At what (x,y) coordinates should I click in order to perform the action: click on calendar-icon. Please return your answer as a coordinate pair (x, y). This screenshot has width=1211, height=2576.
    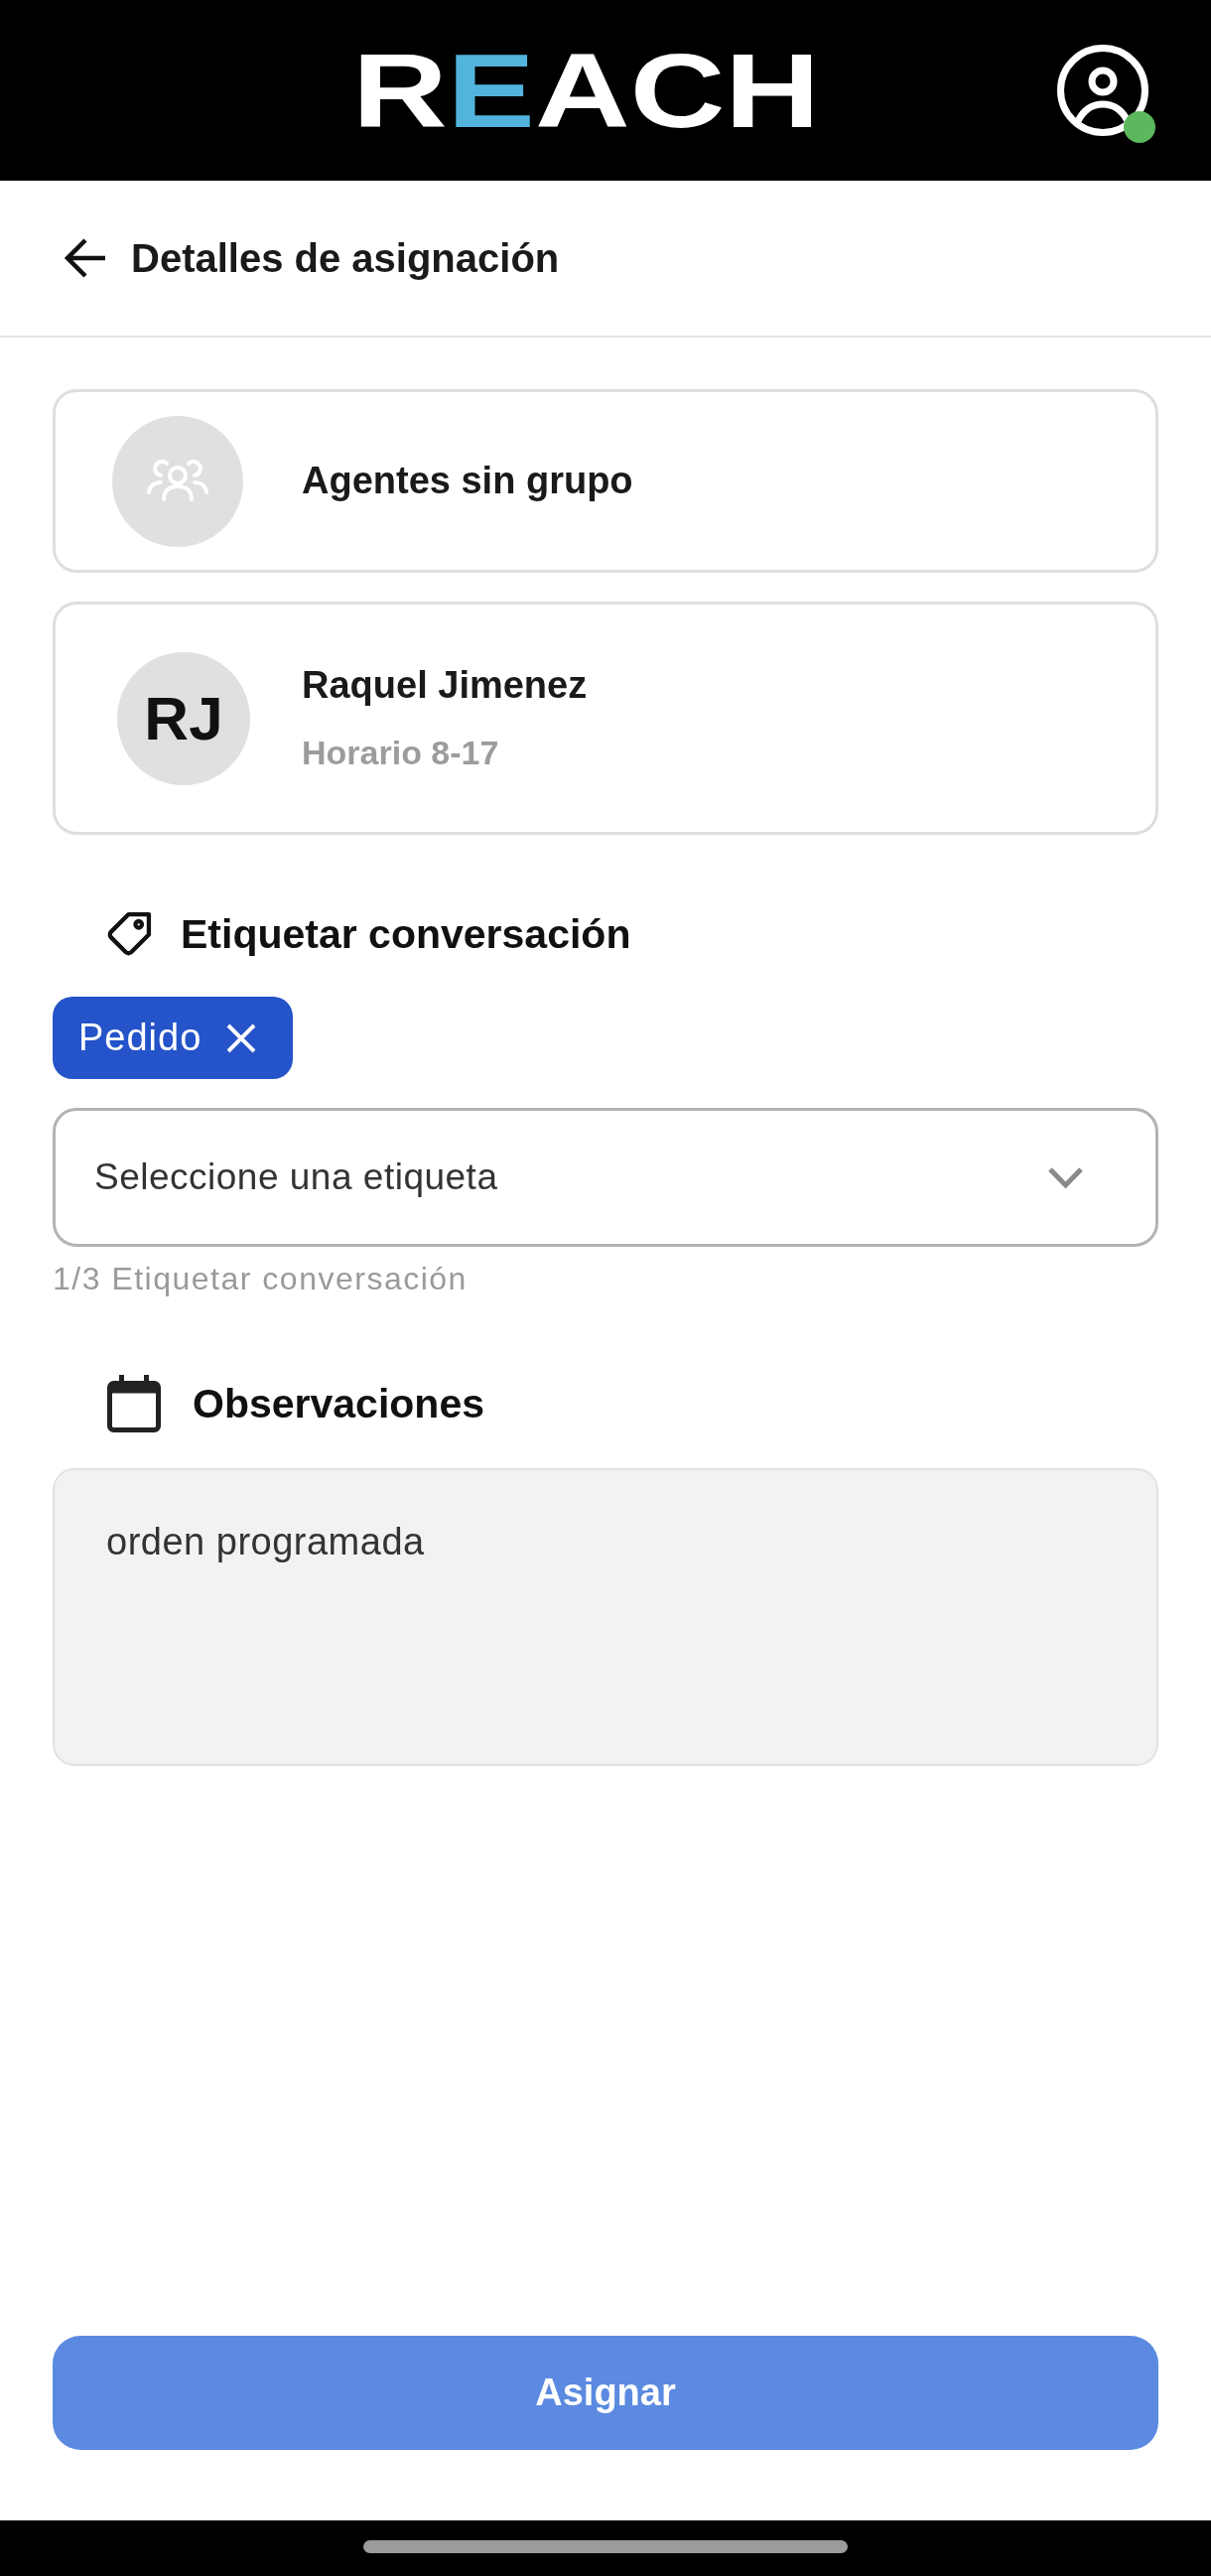
    Looking at the image, I should click on (134, 1403).